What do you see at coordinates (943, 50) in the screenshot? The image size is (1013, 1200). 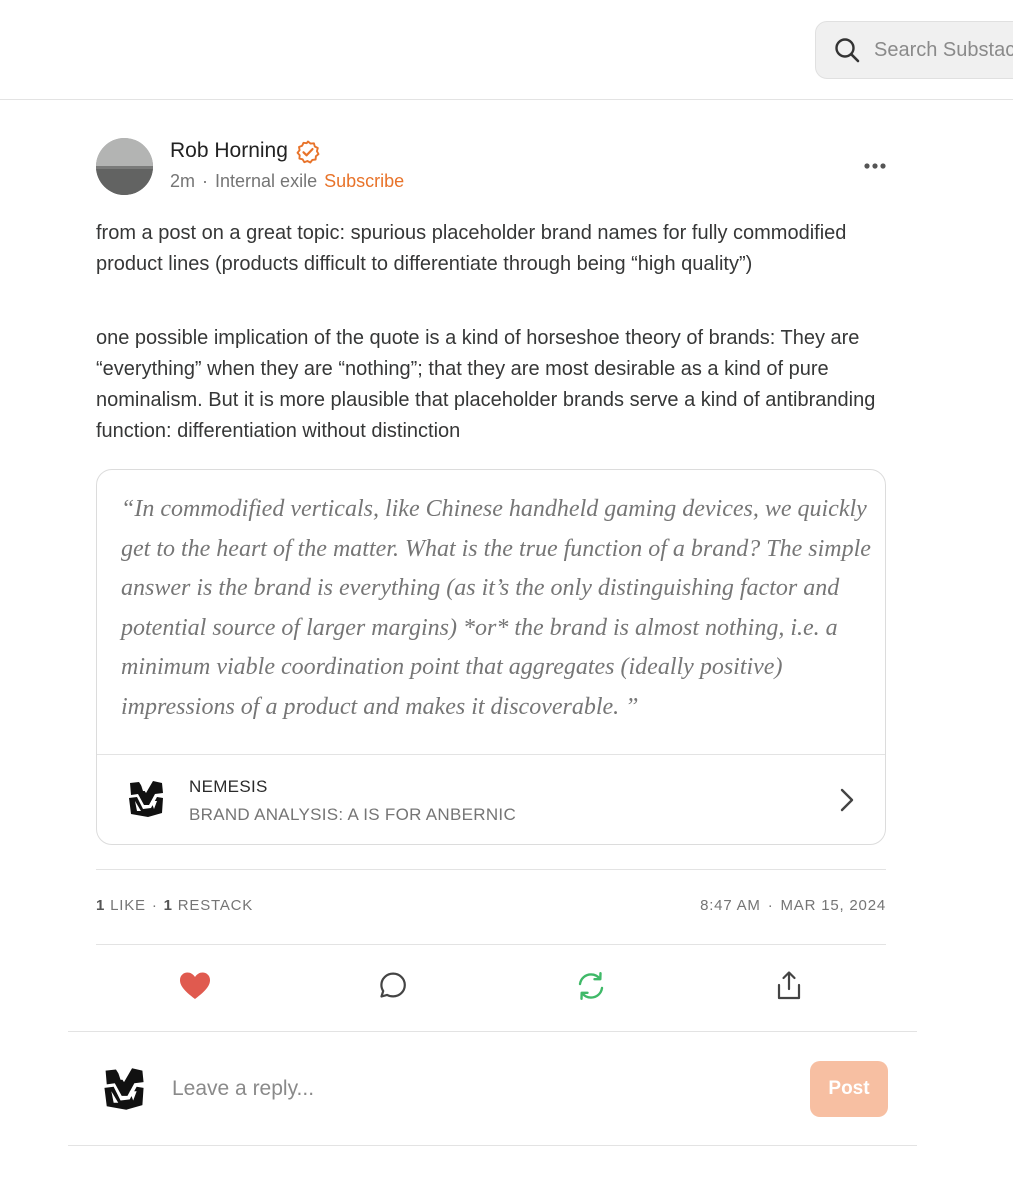 I see `search-input` at bounding box center [943, 50].